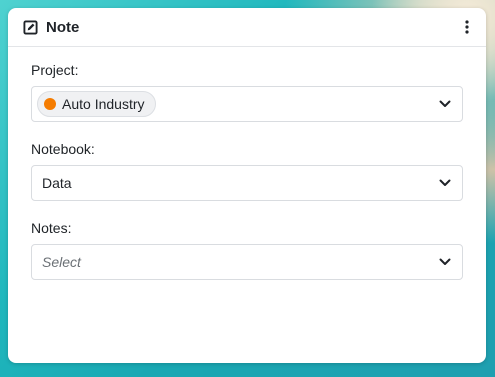 This screenshot has width=495, height=377. Describe the element at coordinates (55, 70) in the screenshot. I see `project-label: Project:` at that location.